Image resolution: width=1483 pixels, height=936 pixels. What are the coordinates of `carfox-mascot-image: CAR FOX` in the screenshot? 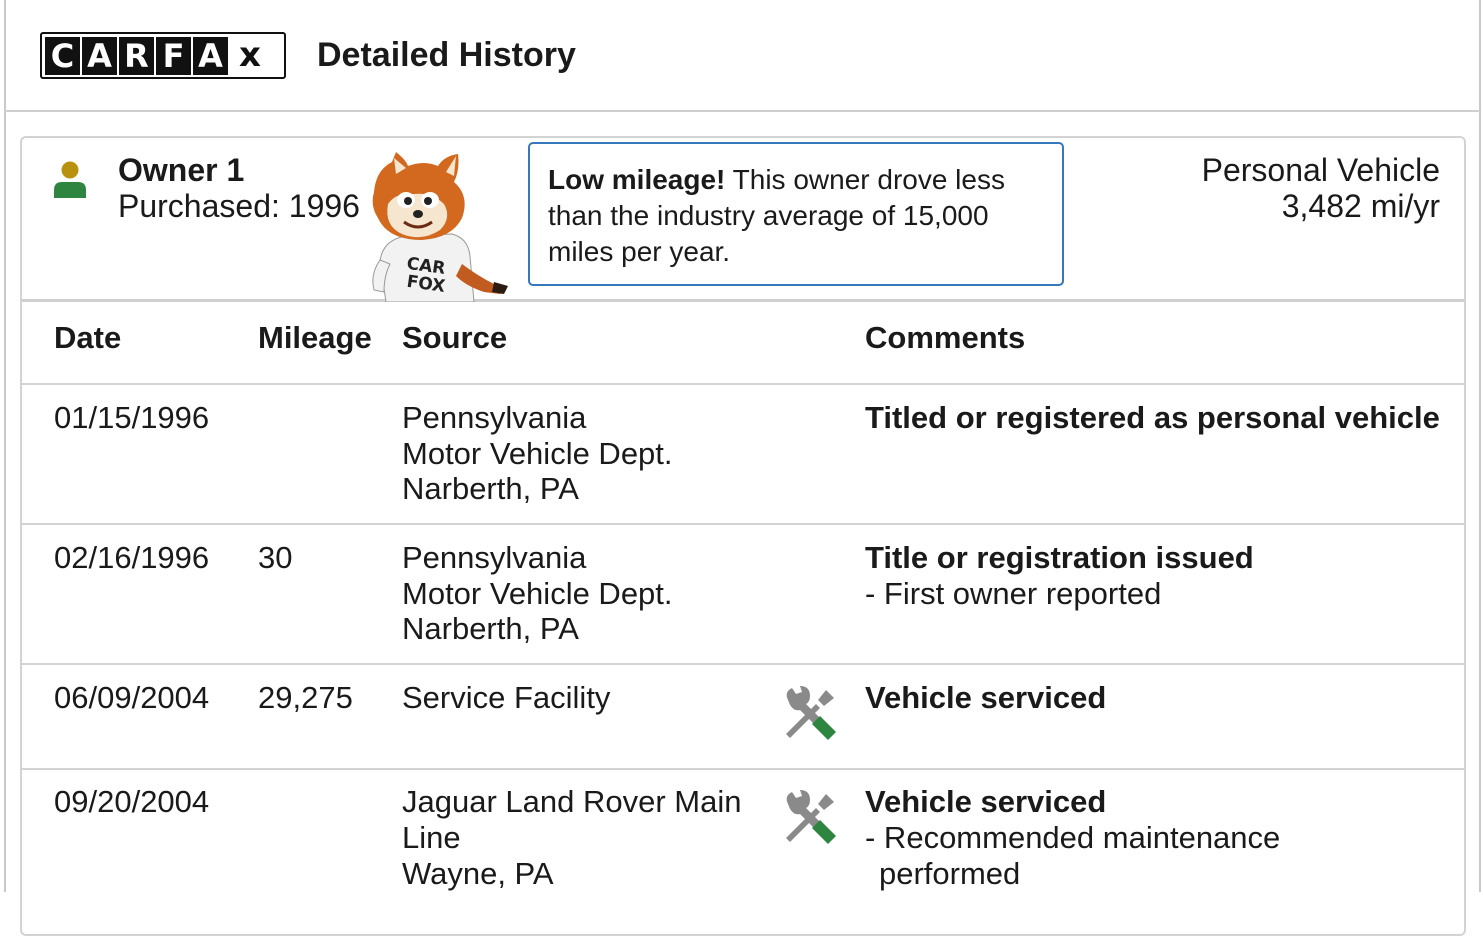 It's located at (440, 227).